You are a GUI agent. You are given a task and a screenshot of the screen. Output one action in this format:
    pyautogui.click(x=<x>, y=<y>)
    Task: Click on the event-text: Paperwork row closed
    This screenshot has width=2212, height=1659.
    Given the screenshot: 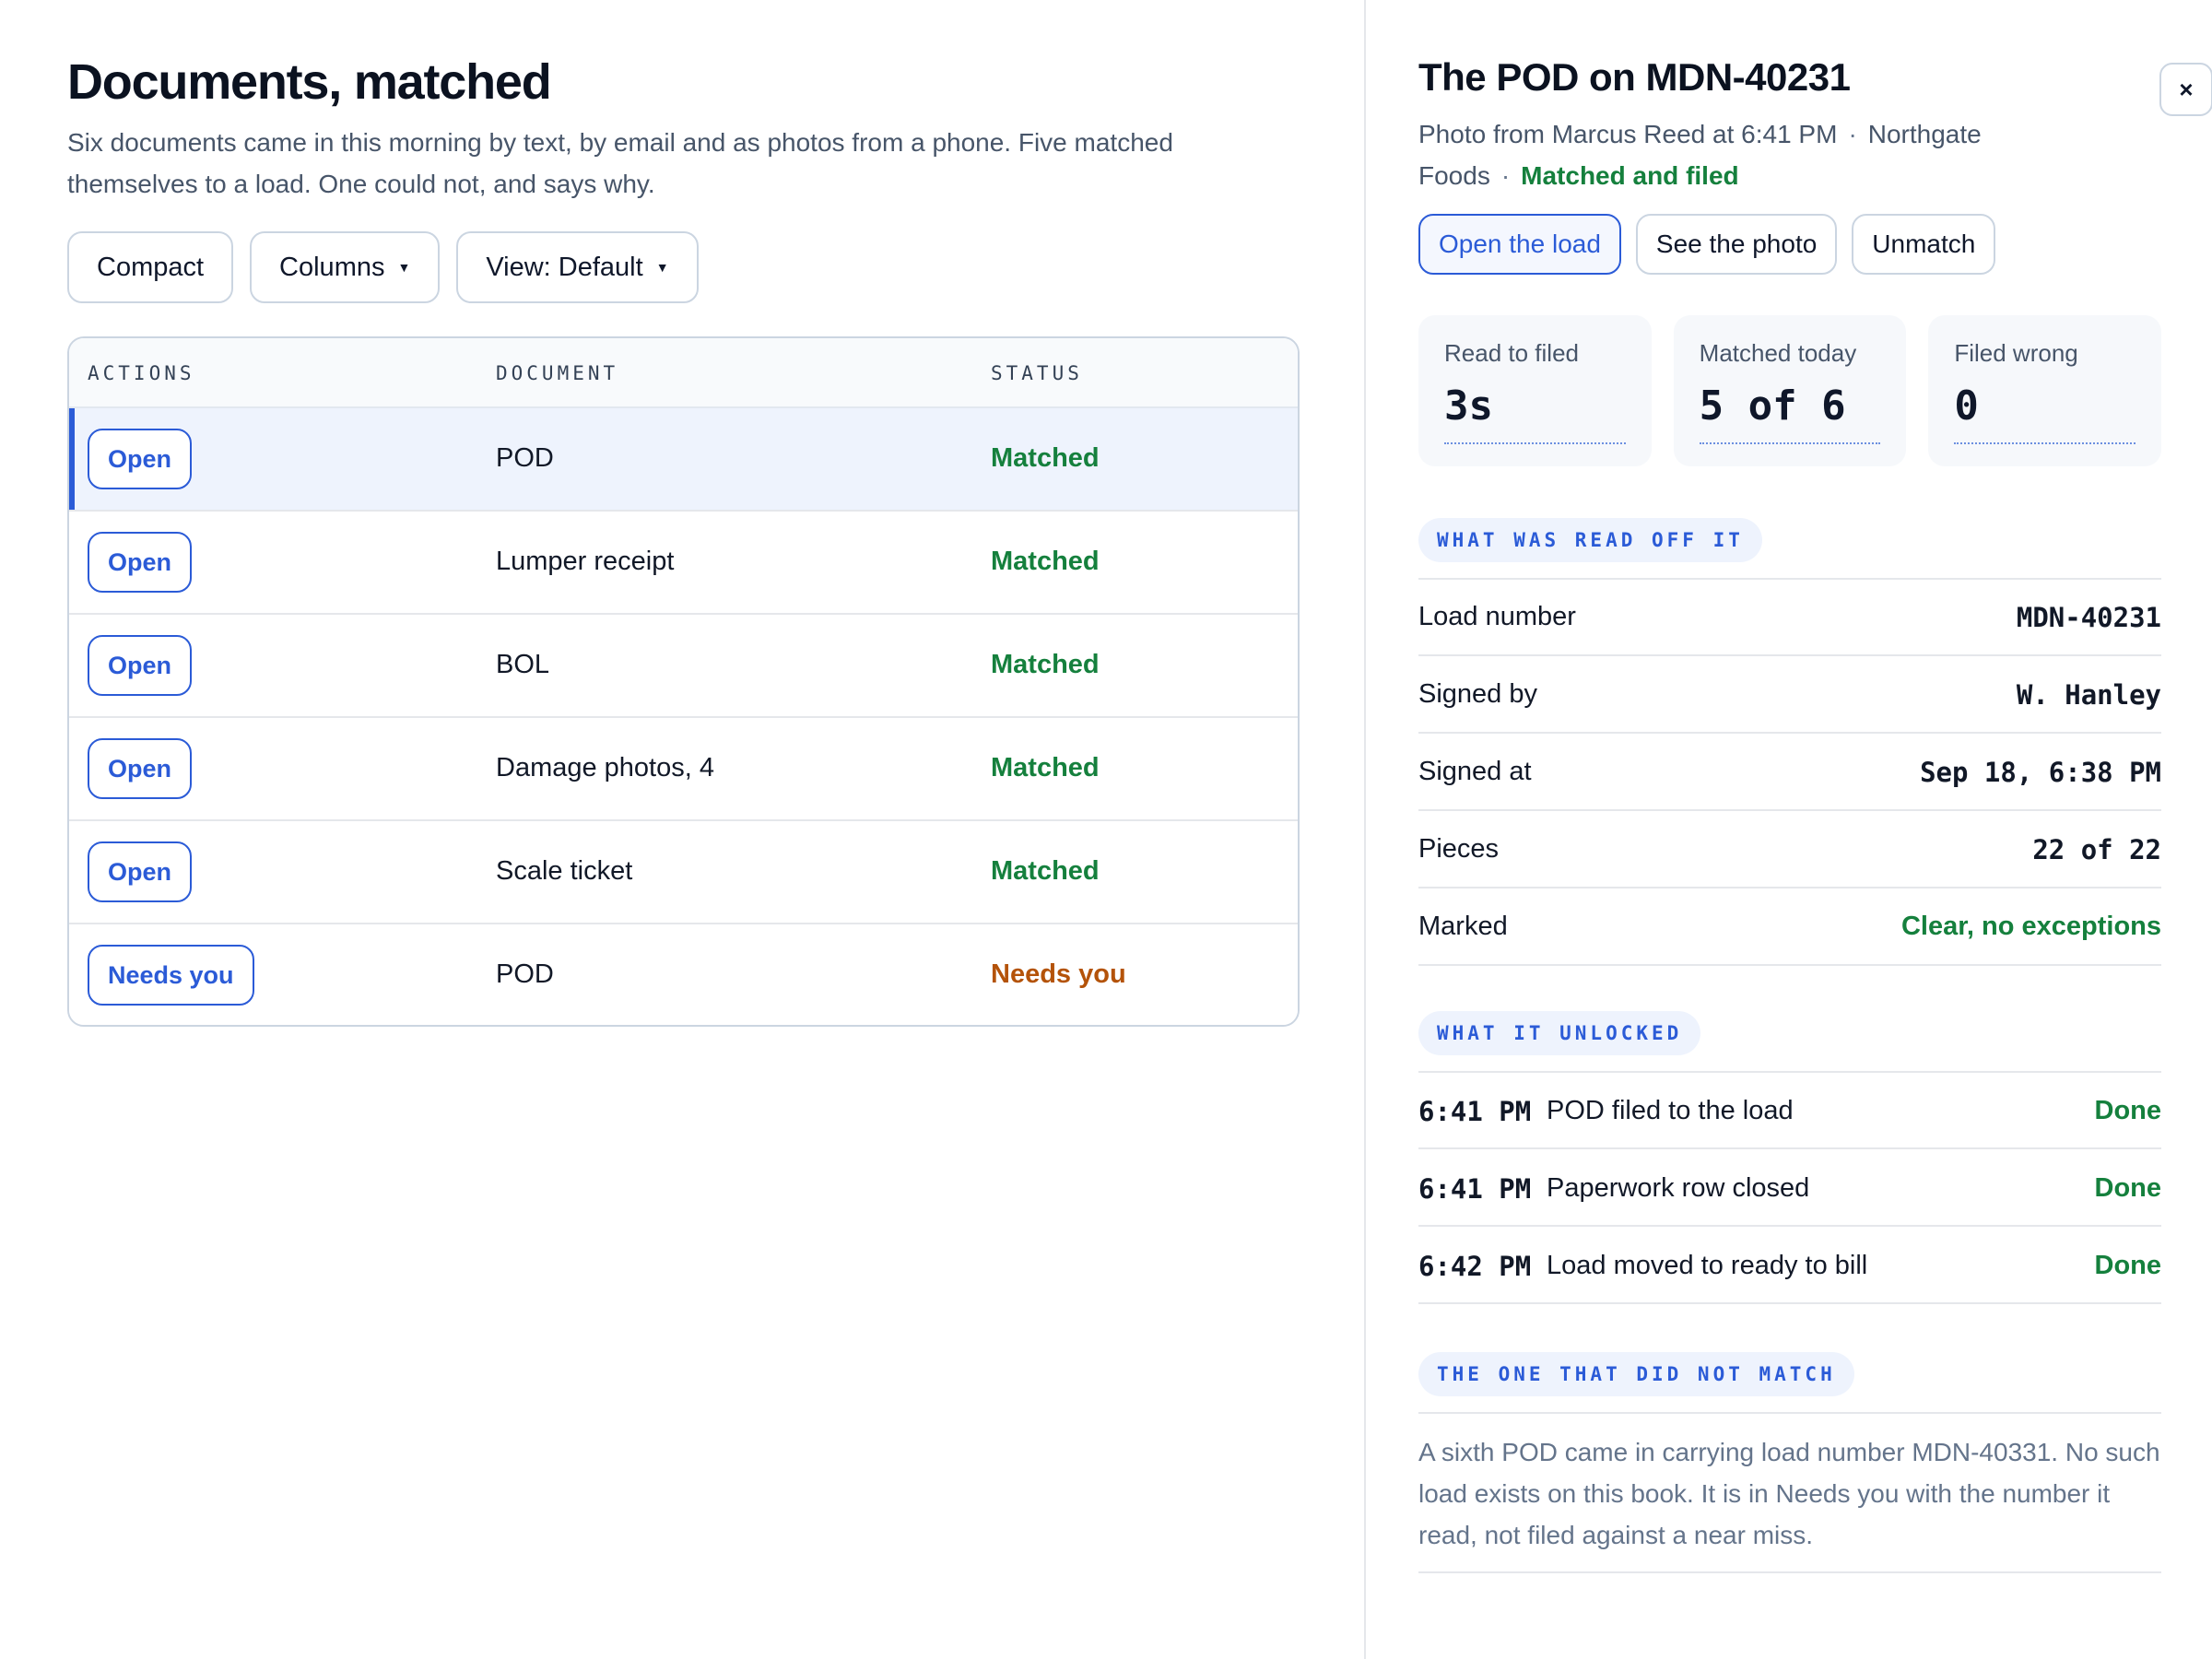 What is the action you would take?
    pyautogui.click(x=1678, y=1188)
    